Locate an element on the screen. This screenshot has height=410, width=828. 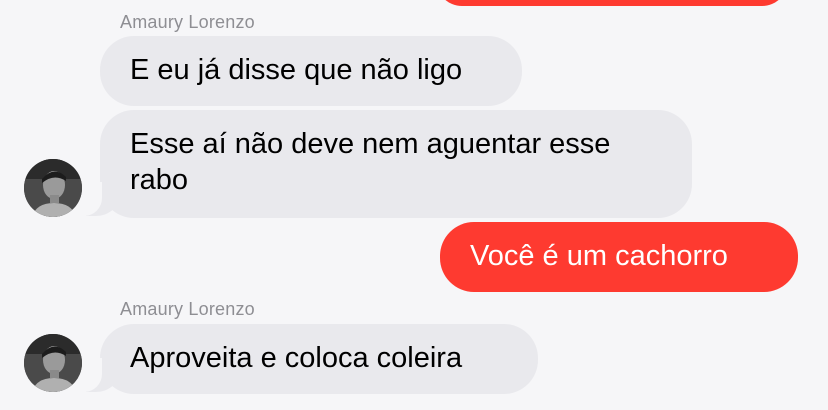
outgoing-message-bubble-partial is located at coordinates (612, 3).